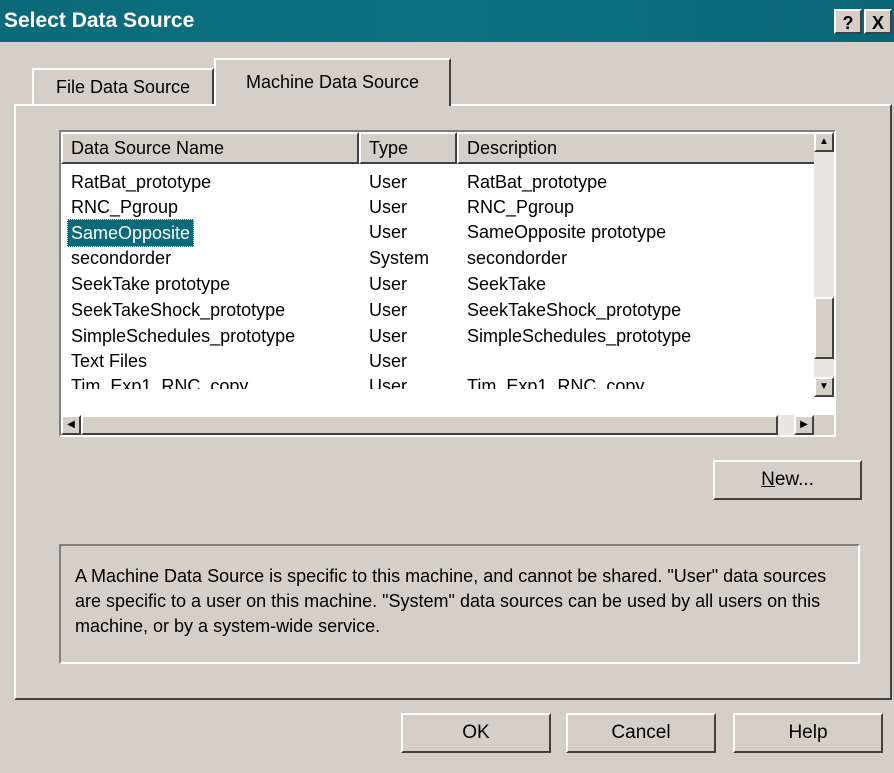 The image size is (894, 773). I want to click on row-description: SeekTakeShock_prototype, so click(574, 310).